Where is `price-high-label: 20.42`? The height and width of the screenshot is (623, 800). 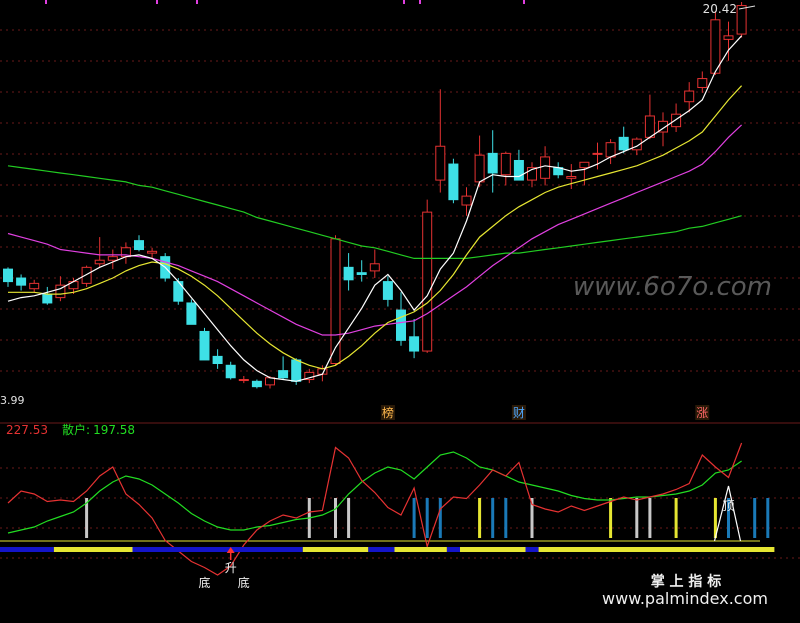
price-high-label: 20.42 is located at coordinates (720, 9).